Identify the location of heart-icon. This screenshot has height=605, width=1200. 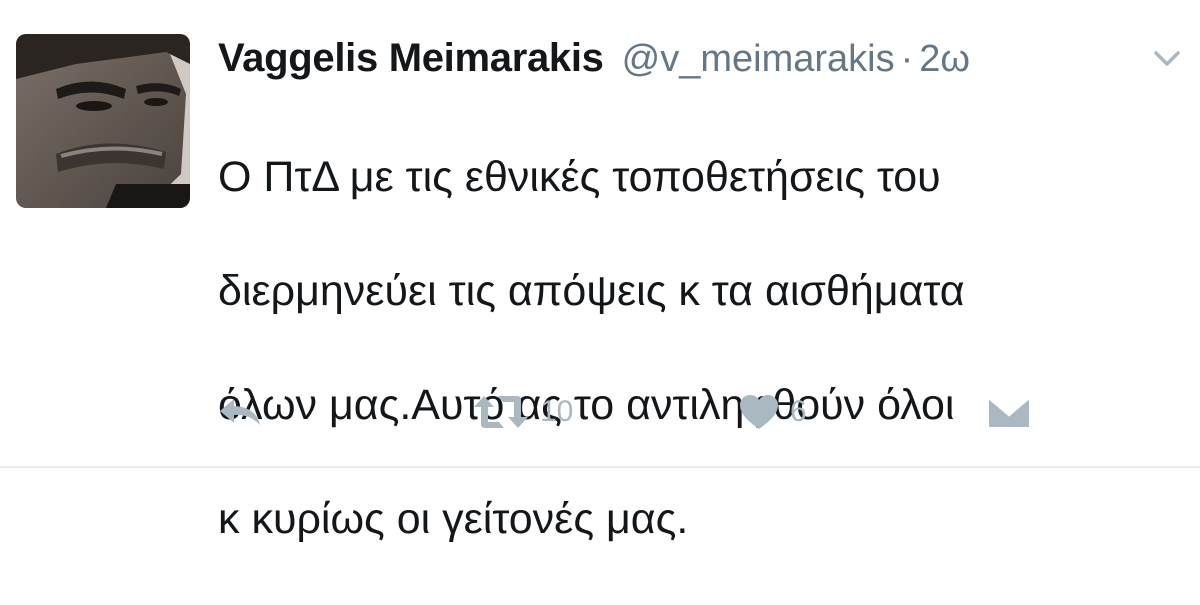
(759, 412).